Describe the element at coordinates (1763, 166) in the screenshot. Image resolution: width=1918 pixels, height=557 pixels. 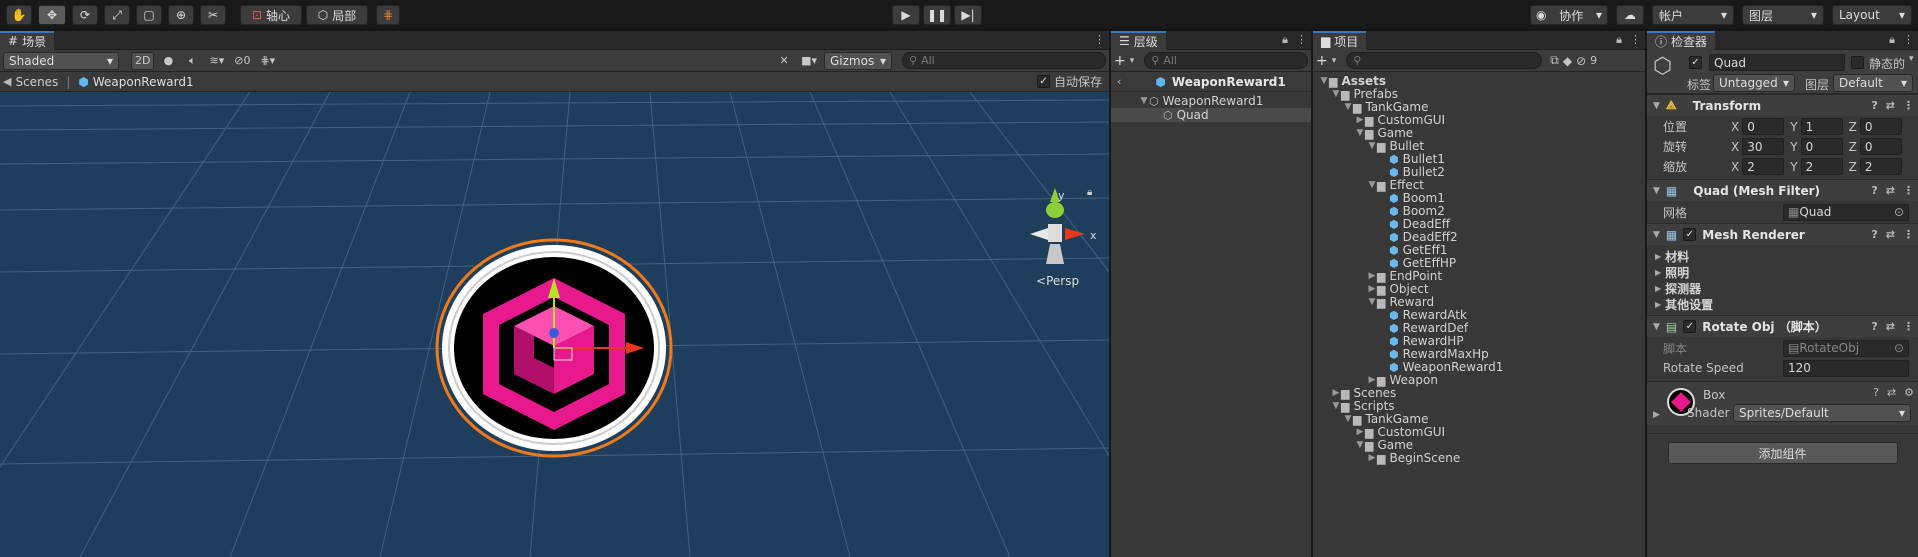
I see `scale-x-field: 2` at that location.